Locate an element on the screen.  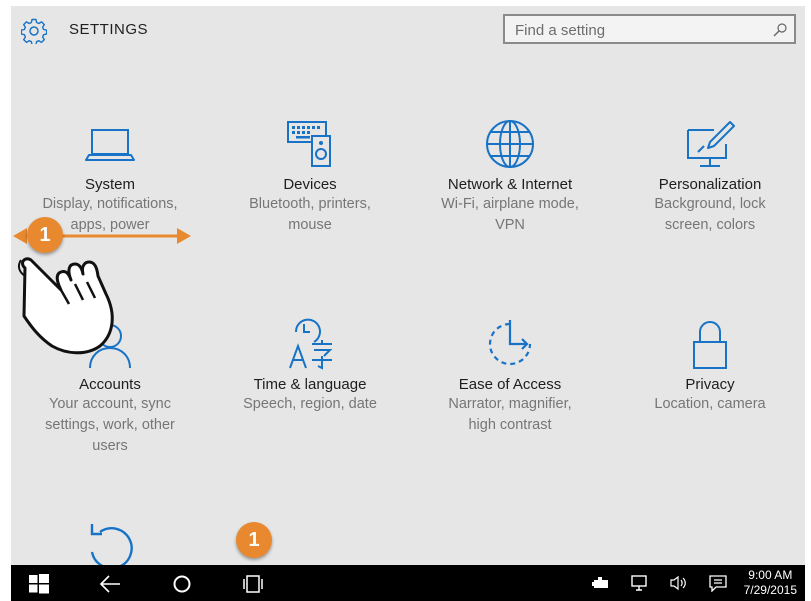
hand-gesture-icon is located at coordinates (64, 304).